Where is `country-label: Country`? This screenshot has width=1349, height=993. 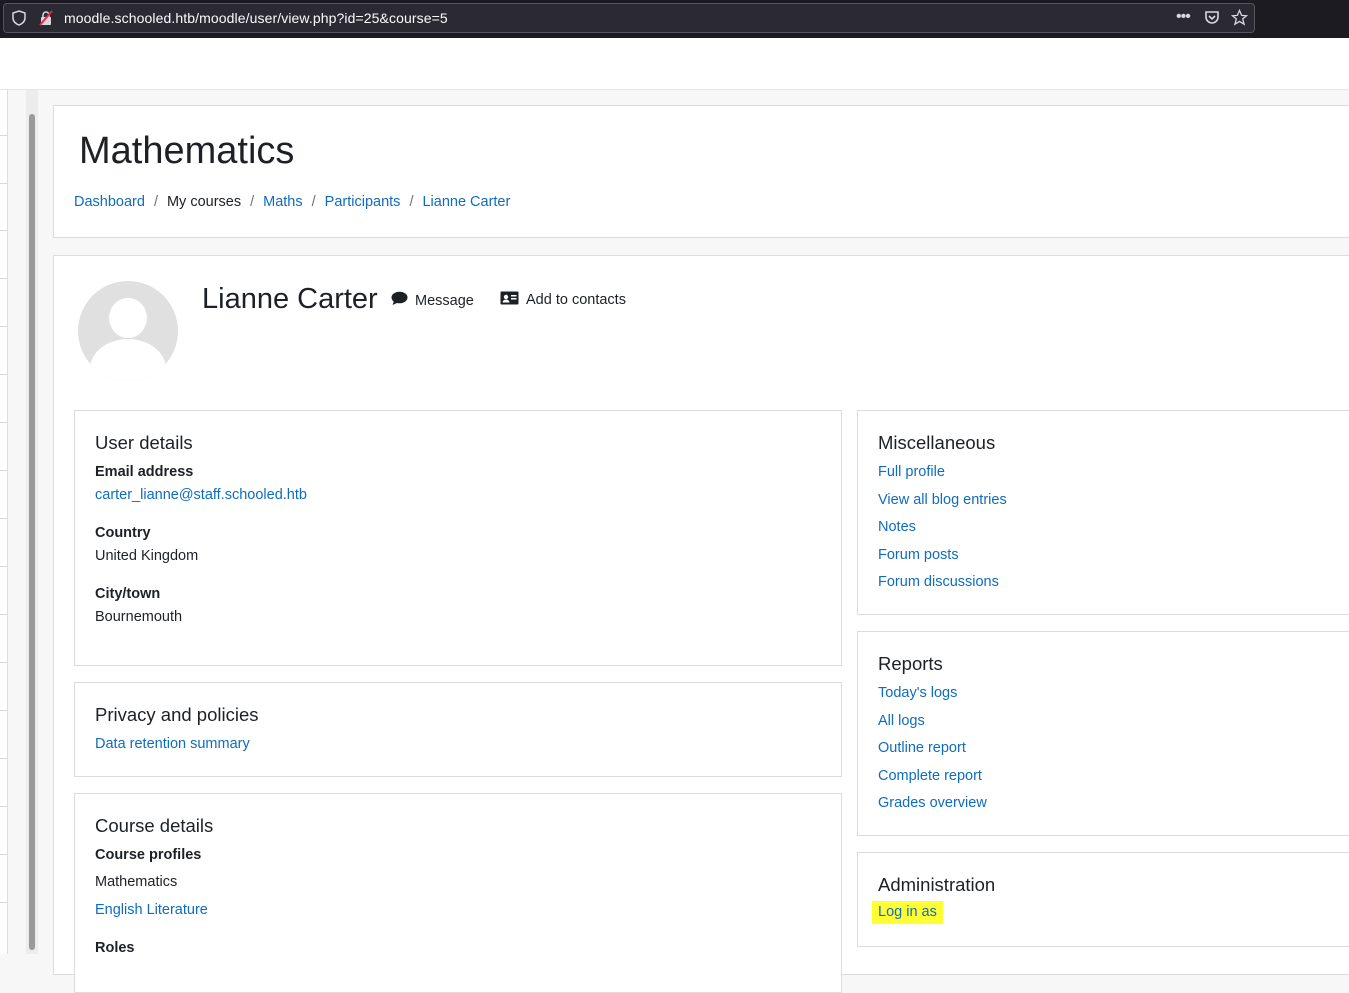 country-label: Country is located at coordinates (123, 533).